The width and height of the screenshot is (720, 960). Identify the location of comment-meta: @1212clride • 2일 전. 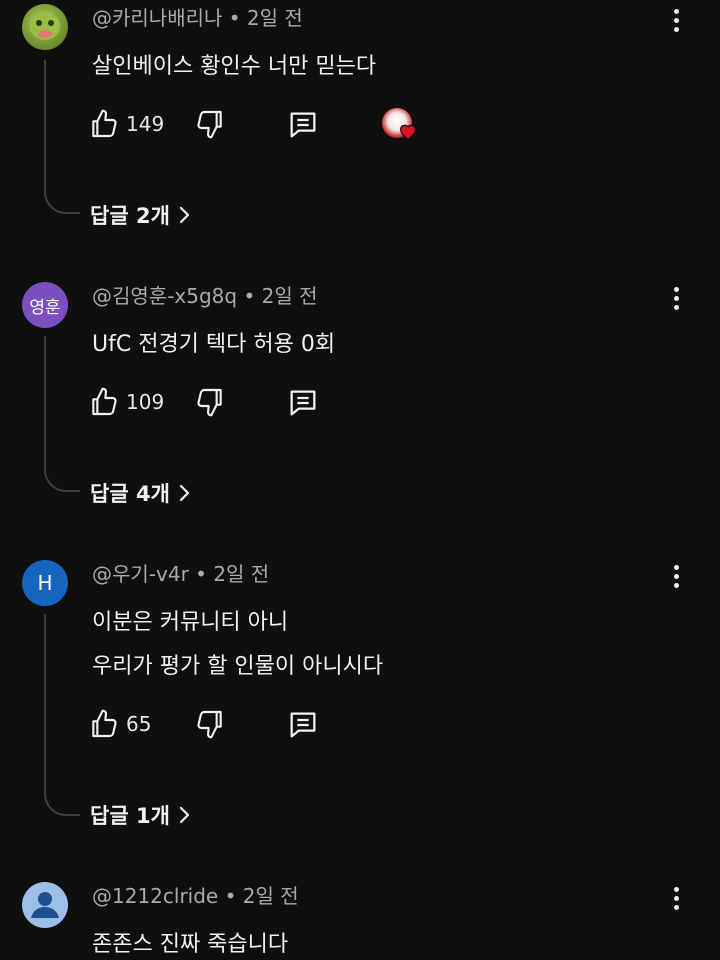
(195, 894).